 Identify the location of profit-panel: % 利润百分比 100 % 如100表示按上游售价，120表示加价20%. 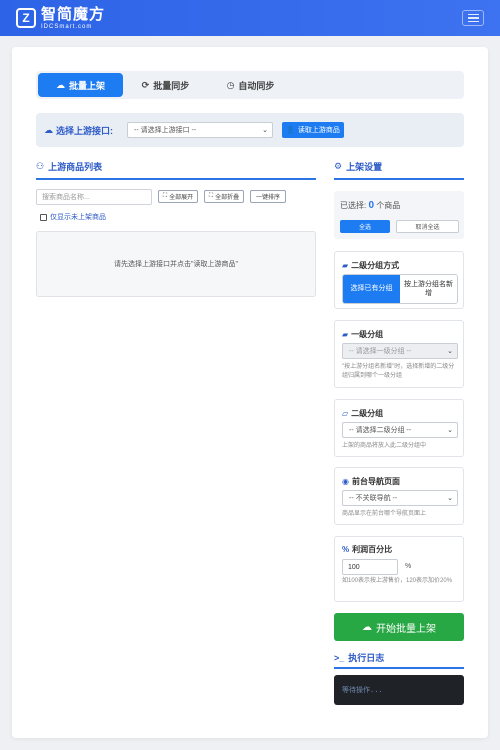
(399, 569).